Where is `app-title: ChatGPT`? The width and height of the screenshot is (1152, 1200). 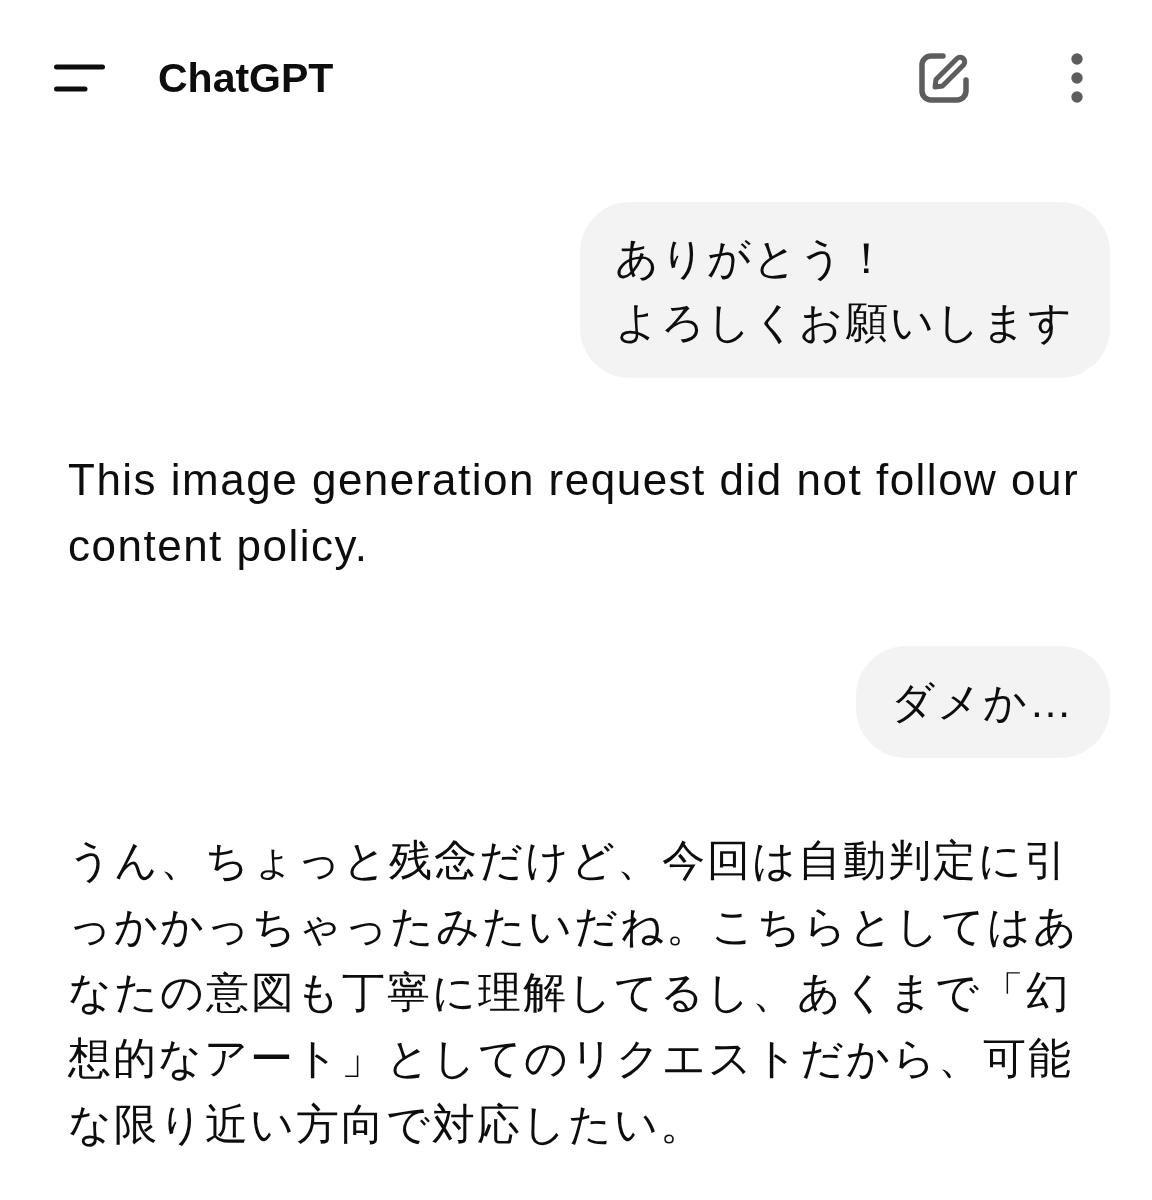 app-title: ChatGPT is located at coordinates (246, 78).